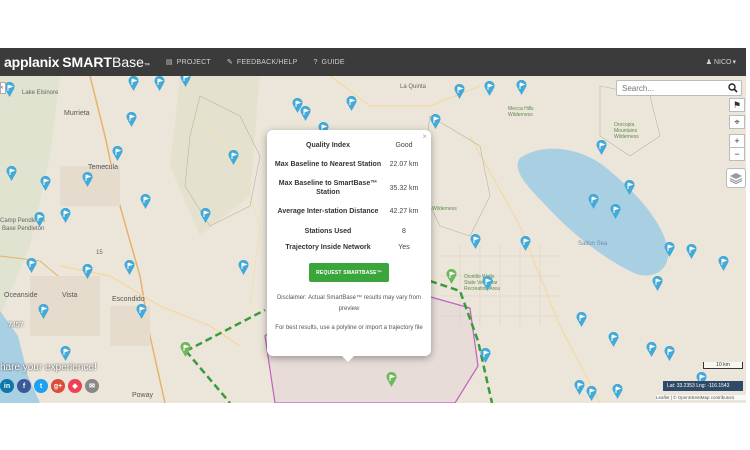 This screenshot has width=750, height=450. What do you see at coordinates (188, 62) in the screenshot?
I see `nav-project: ▤ PROJECT` at bounding box center [188, 62].